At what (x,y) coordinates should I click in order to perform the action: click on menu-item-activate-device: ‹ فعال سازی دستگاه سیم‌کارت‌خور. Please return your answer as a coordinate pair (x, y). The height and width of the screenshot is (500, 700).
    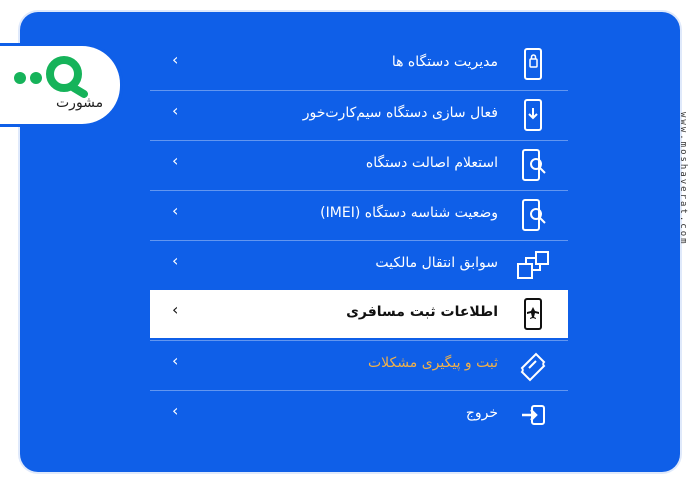
    Looking at the image, I should click on (359, 114).